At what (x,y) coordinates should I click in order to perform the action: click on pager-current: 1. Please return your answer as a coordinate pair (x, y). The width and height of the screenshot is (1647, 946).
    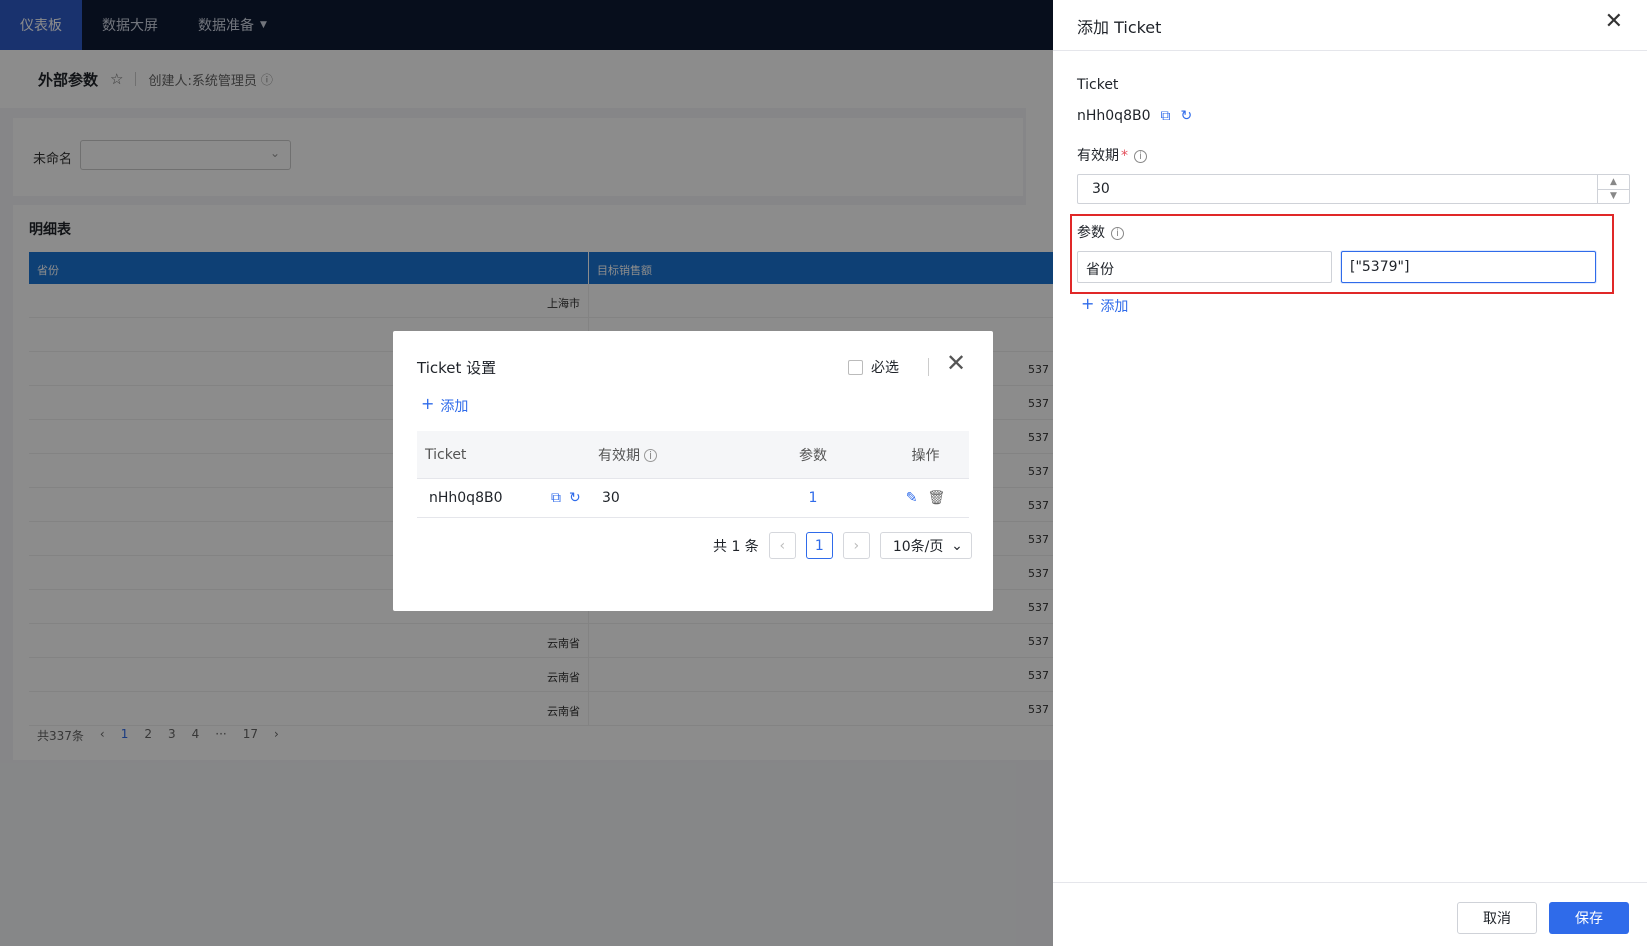
    Looking at the image, I should click on (819, 545).